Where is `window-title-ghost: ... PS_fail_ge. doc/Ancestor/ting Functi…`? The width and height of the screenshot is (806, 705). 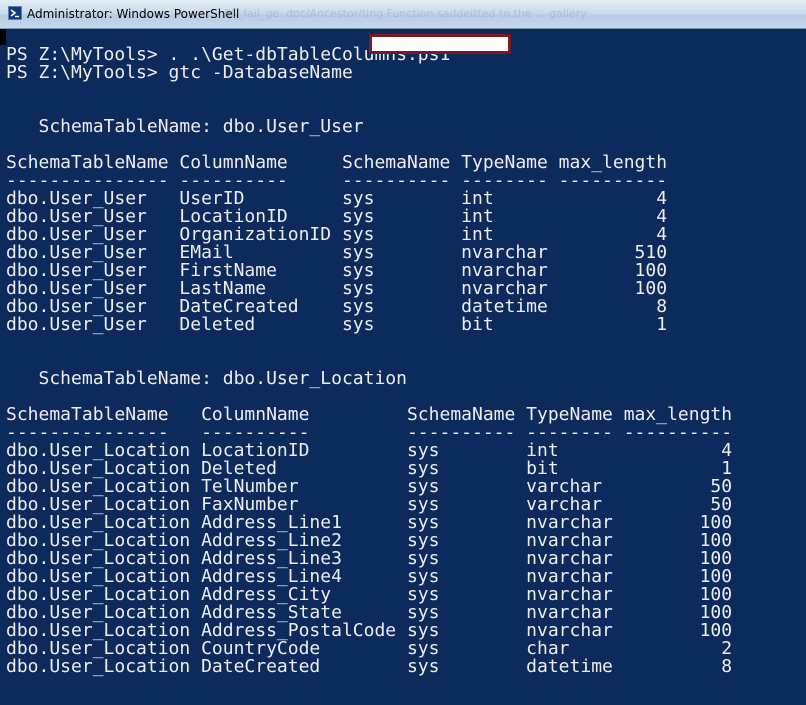
window-title-ghost: ... PS_fail_ge. doc/Ancestor/ting Functi… is located at coordinates (398, 13).